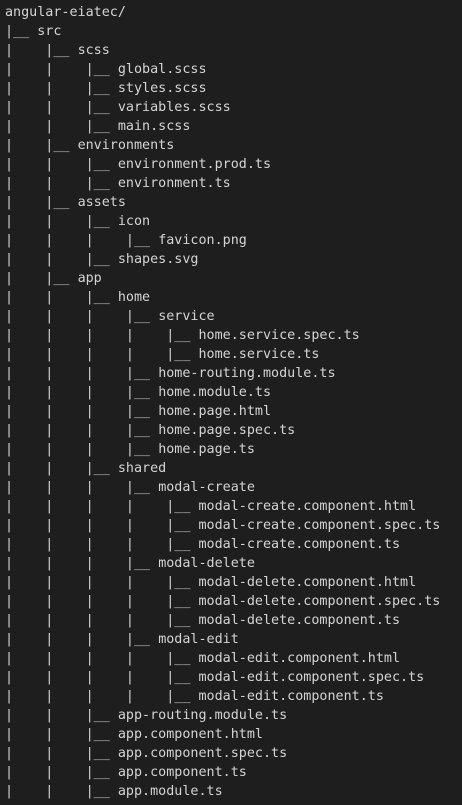  I want to click on tree-line: | |__ environments, so click(233, 145).